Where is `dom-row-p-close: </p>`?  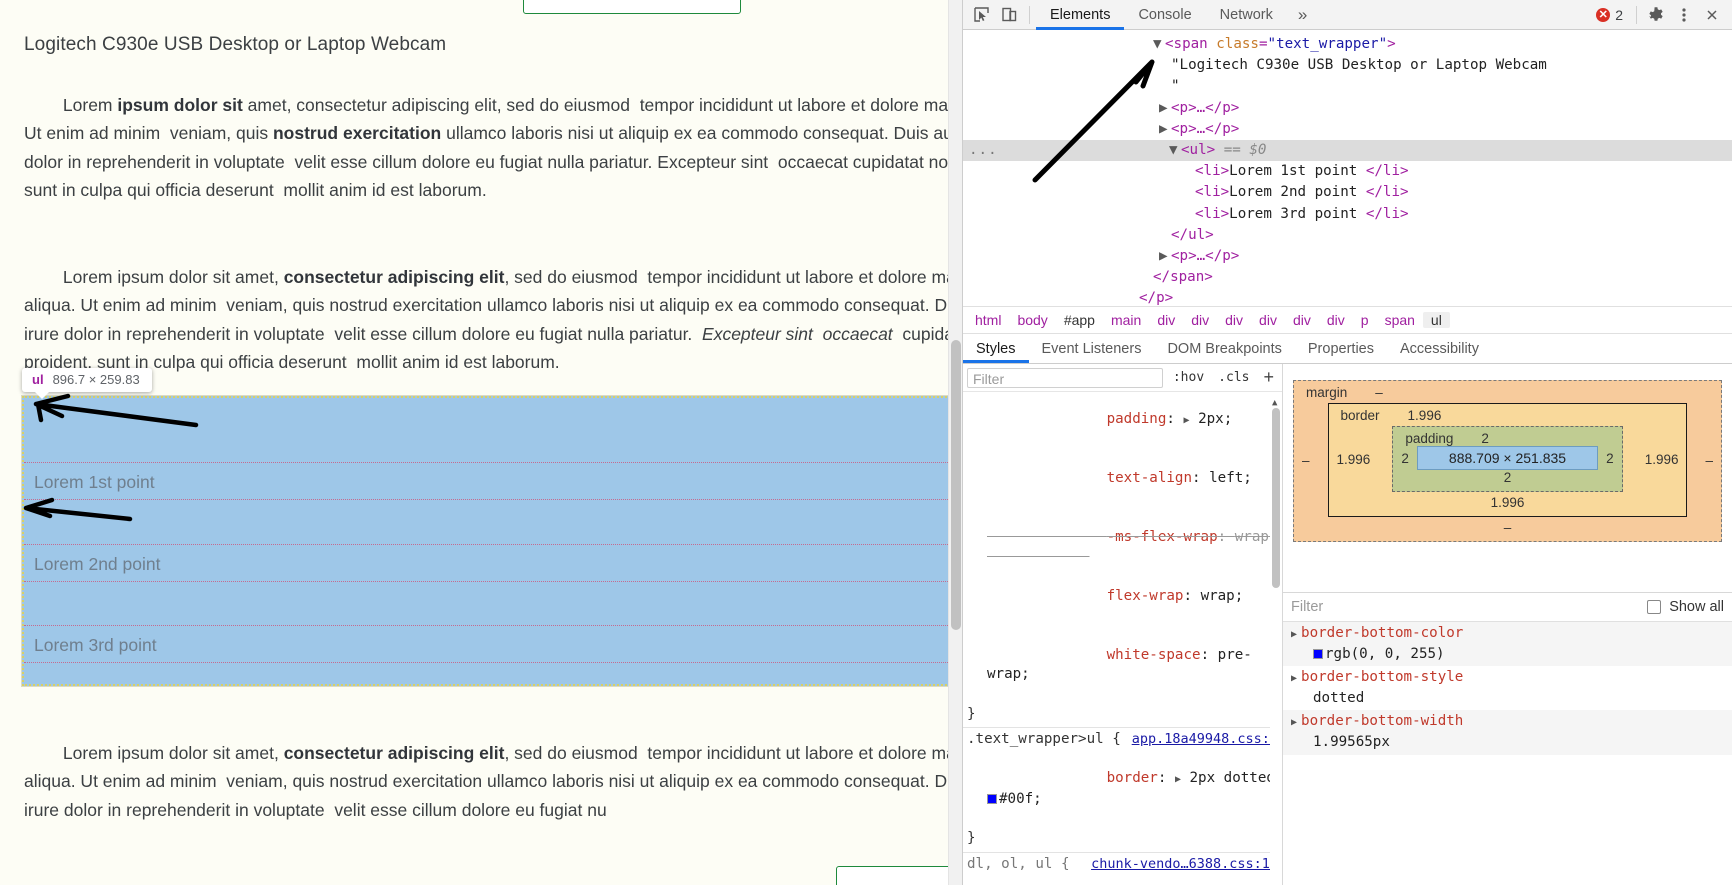 dom-row-p-close: </p> is located at coordinates (1347, 297).